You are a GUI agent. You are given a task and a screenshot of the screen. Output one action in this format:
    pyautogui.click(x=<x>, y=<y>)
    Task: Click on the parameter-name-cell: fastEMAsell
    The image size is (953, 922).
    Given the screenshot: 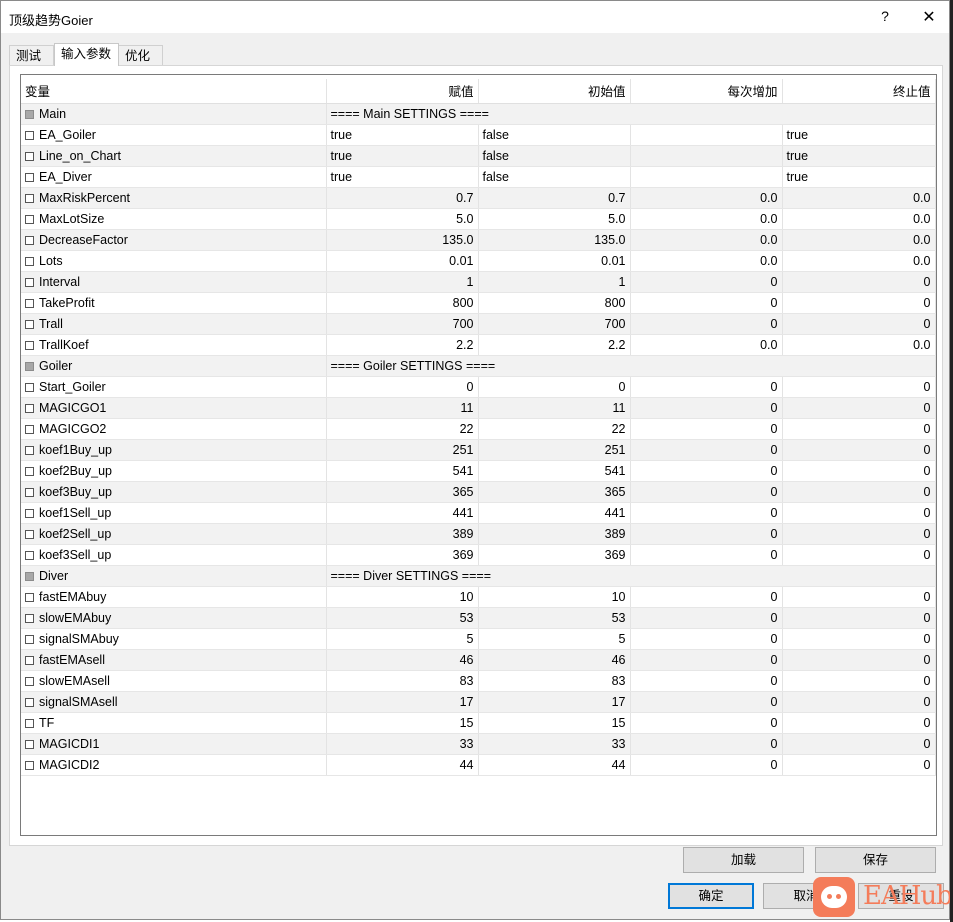 What is the action you would take?
    pyautogui.click(x=174, y=660)
    